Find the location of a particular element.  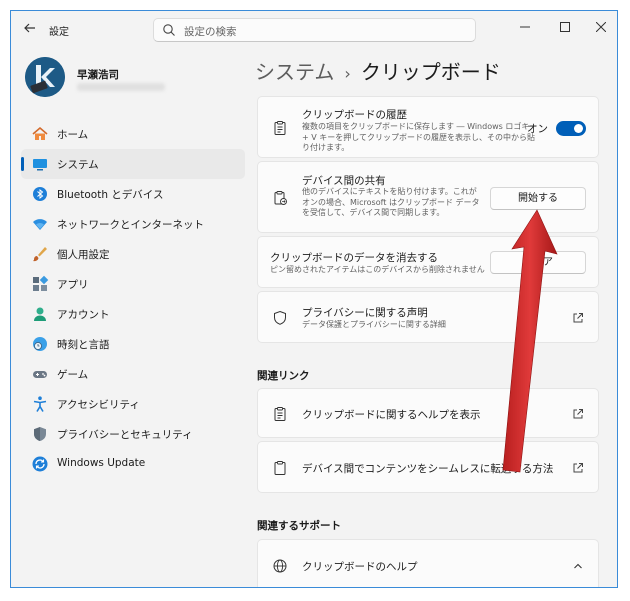

update-icon is located at coordinates (40, 464).